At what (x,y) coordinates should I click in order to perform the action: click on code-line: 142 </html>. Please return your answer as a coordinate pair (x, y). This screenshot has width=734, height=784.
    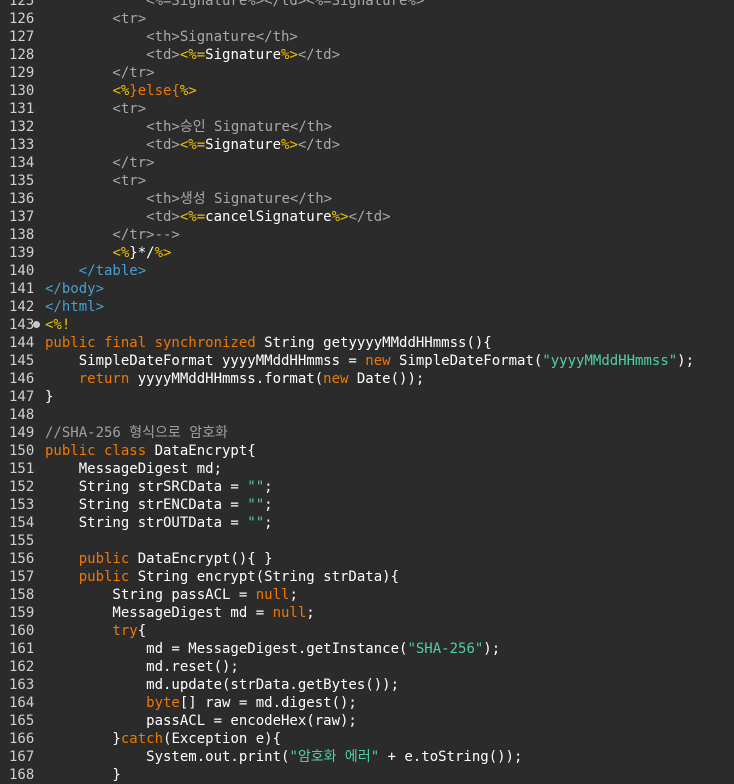
    Looking at the image, I should click on (367, 307).